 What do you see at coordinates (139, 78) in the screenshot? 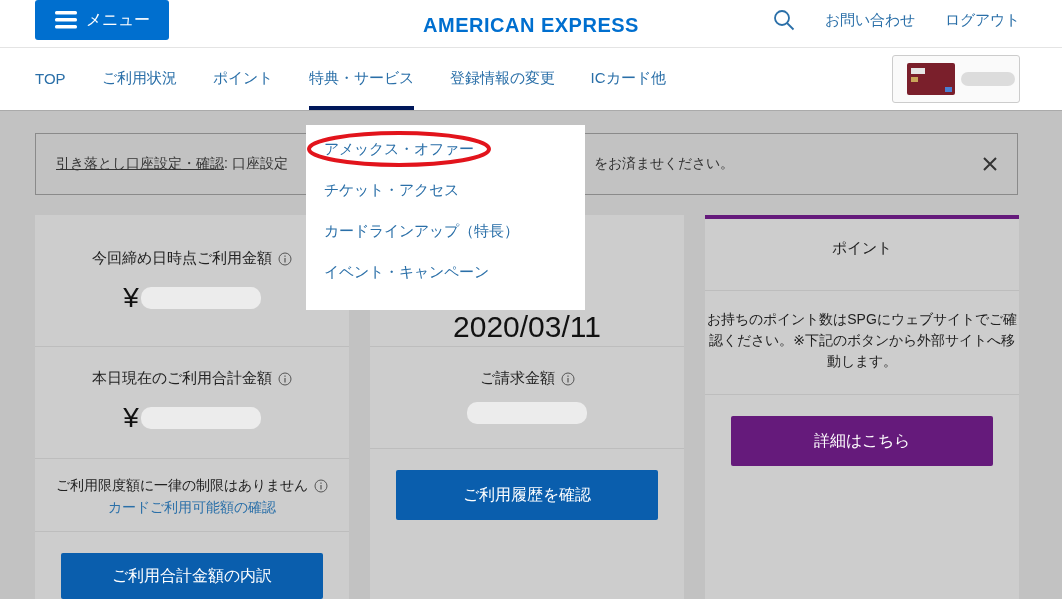
I see `nav-tab: ご利用状況` at bounding box center [139, 78].